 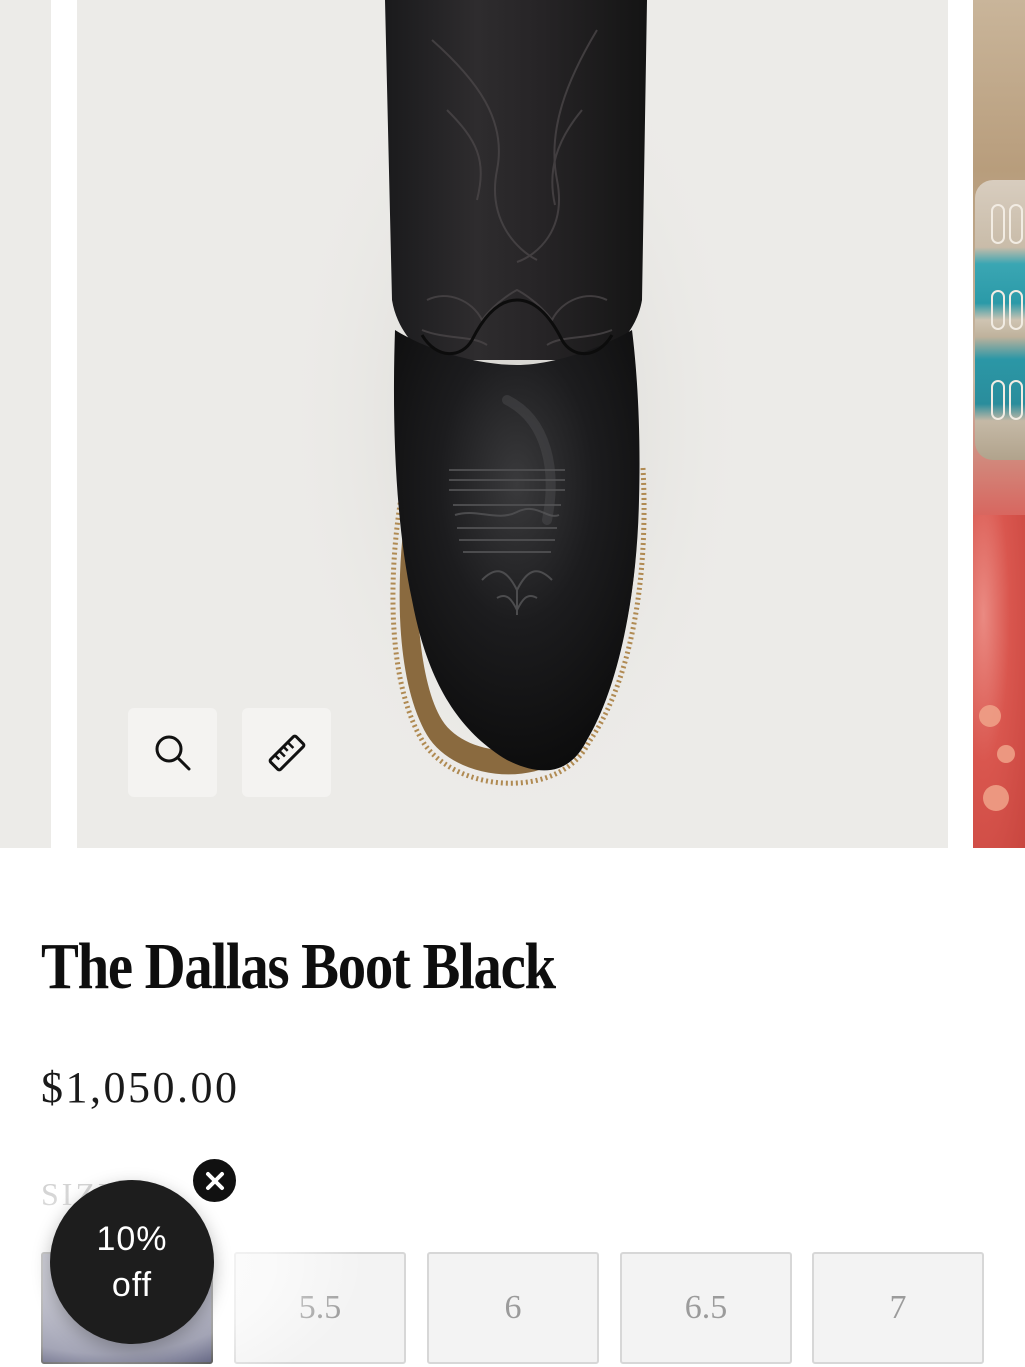 I want to click on size-option-label: 6, so click(x=513, y=1307).